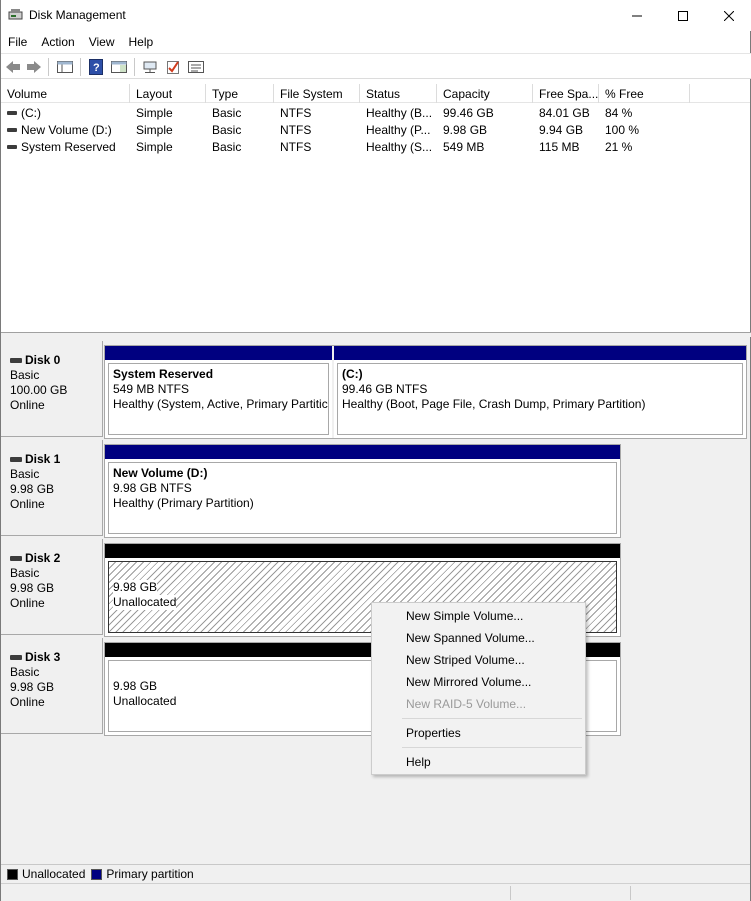 The width and height of the screenshot is (751, 901). I want to click on forward-button, so click(34, 67).